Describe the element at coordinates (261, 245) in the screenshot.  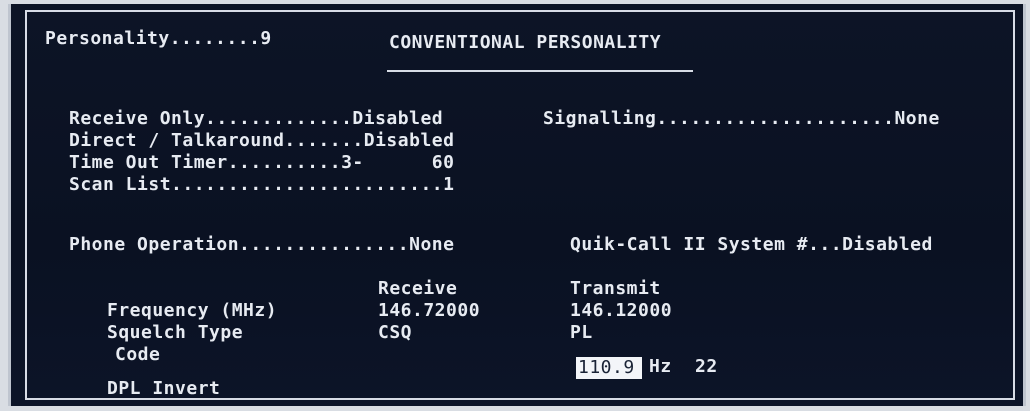
I see `phone-operation-field: Phone Operation...............None` at that location.